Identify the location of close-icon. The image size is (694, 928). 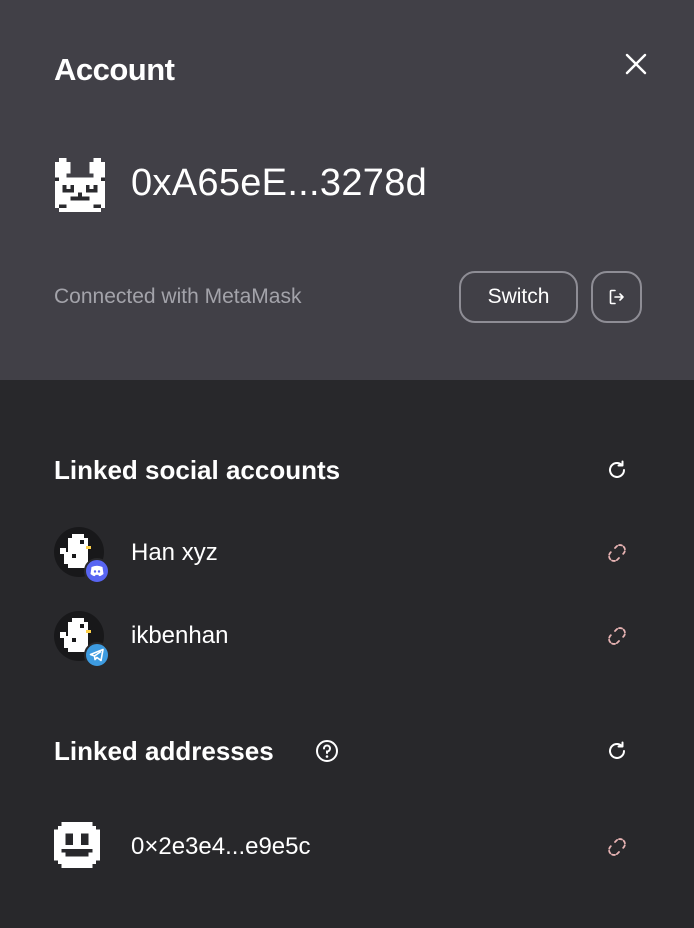
(636, 64).